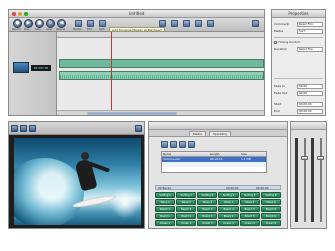 This screenshot has height=251, width=335. What do you see at coordinates (277, 111) in the screenshot?
I see `prop-label: End` at bounding box center [277, 111].